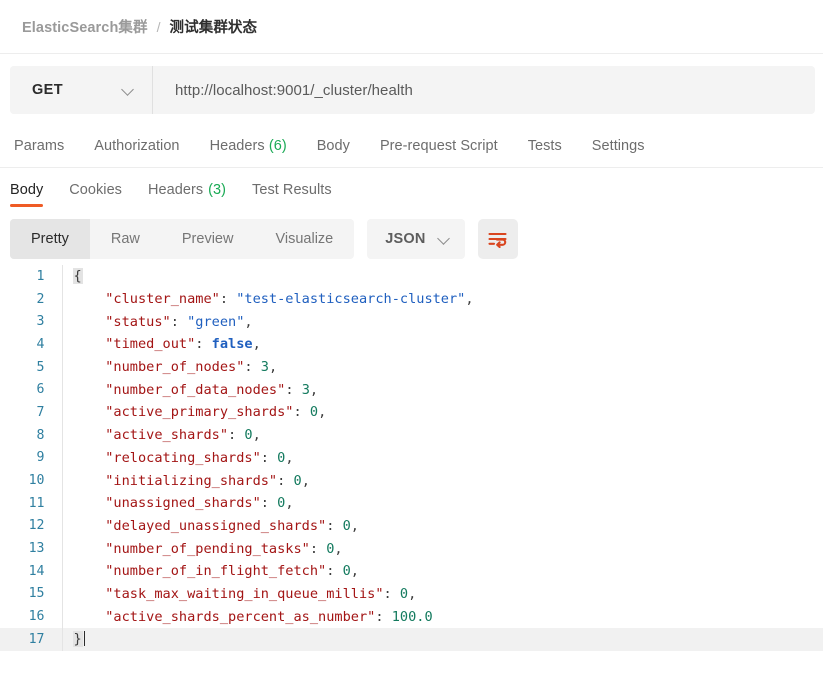  What do you see at coordinates (305, 389) in the screenshot?
I see `json-token-num: 3` at bounding box center [305, 389].